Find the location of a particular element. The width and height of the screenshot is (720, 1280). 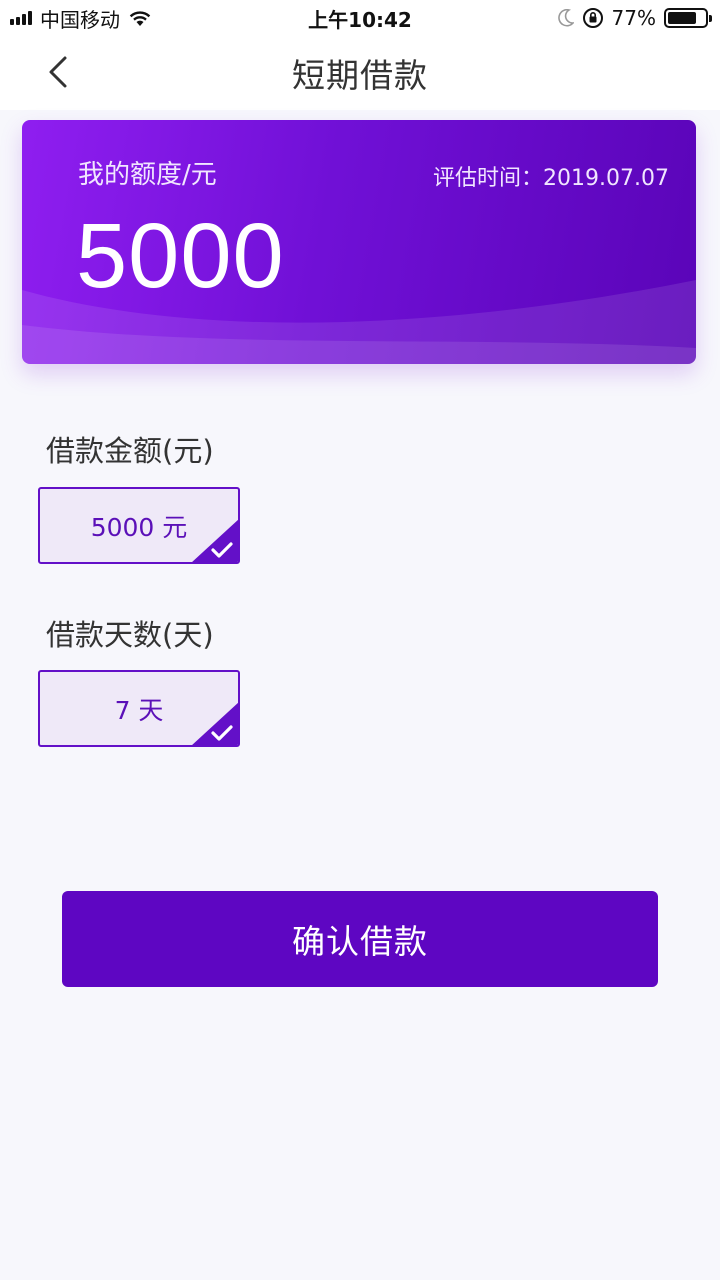

loan-amount-option: 5000 元 is located at coordinates (139, 525).